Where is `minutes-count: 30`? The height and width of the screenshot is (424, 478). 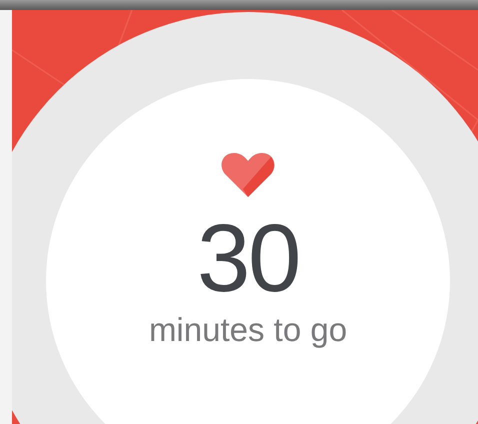 minutes-count: 30 is located at coordinates (248, 259).